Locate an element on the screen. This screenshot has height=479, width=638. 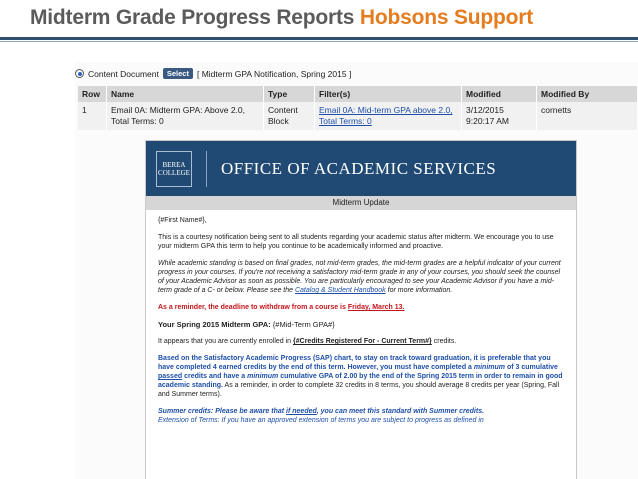
cell-row-num: 1 is located at coordinates (92, 116).